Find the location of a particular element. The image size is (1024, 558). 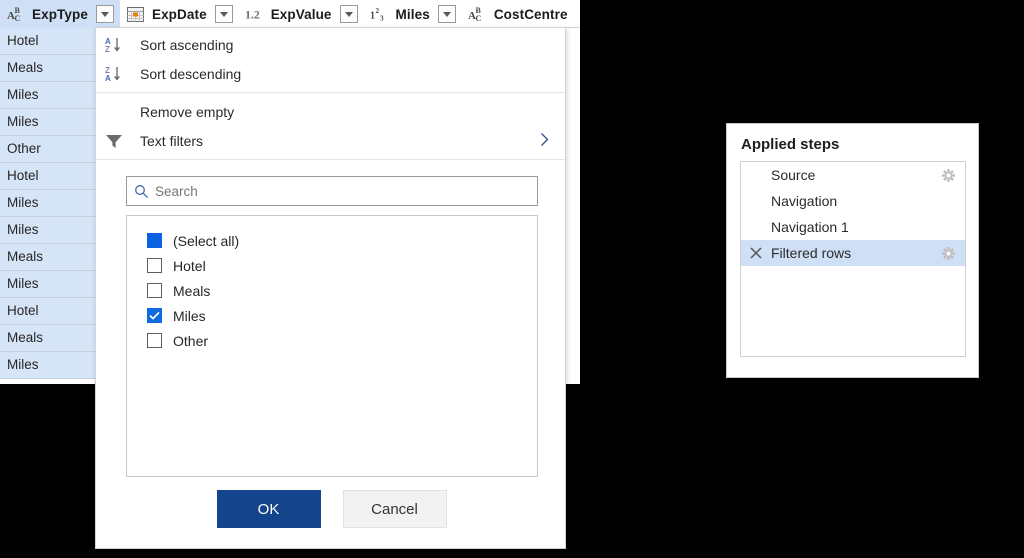

search-box is located at coordinates (332, 191).